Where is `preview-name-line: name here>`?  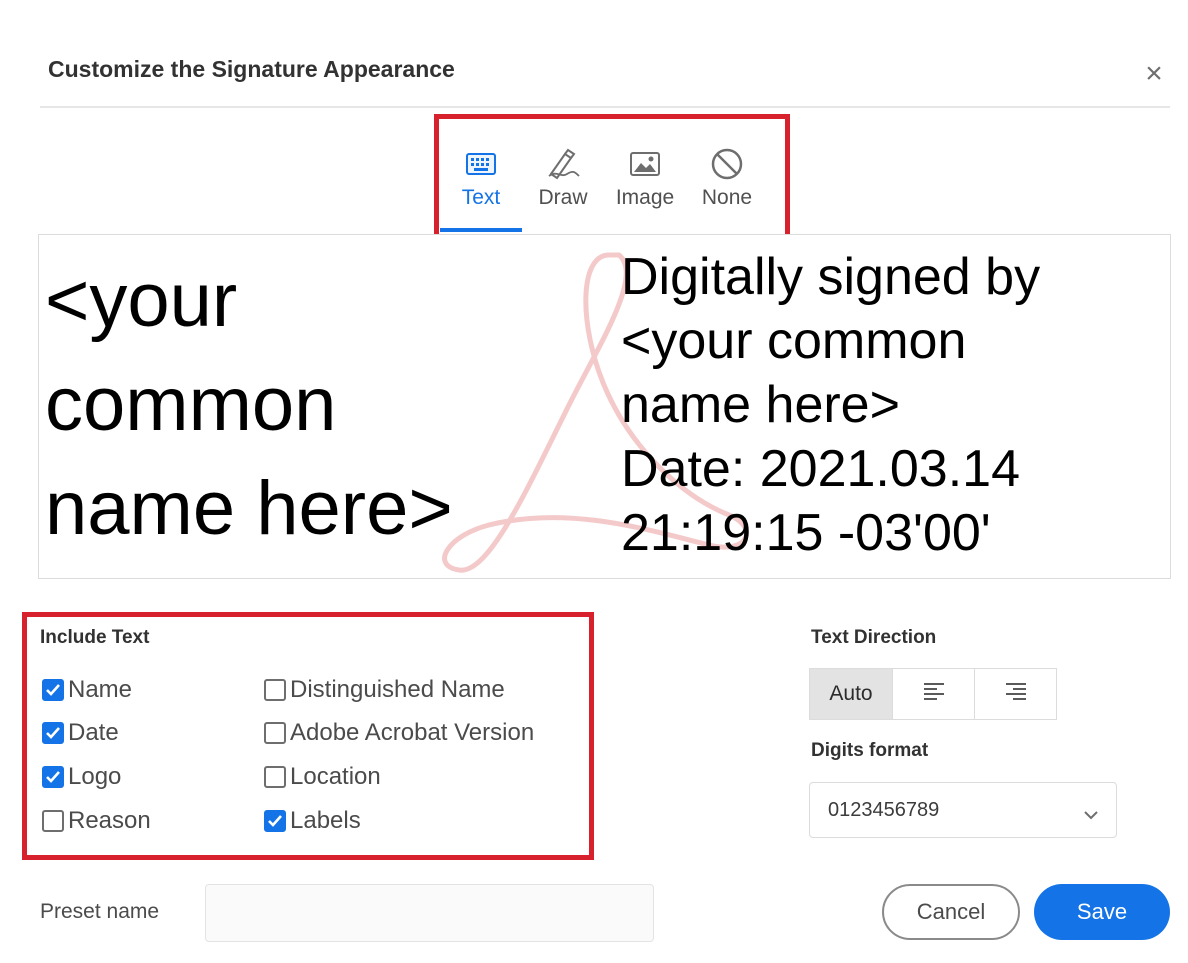
preview-name-line: name here> is located at coordinates (249, 508).